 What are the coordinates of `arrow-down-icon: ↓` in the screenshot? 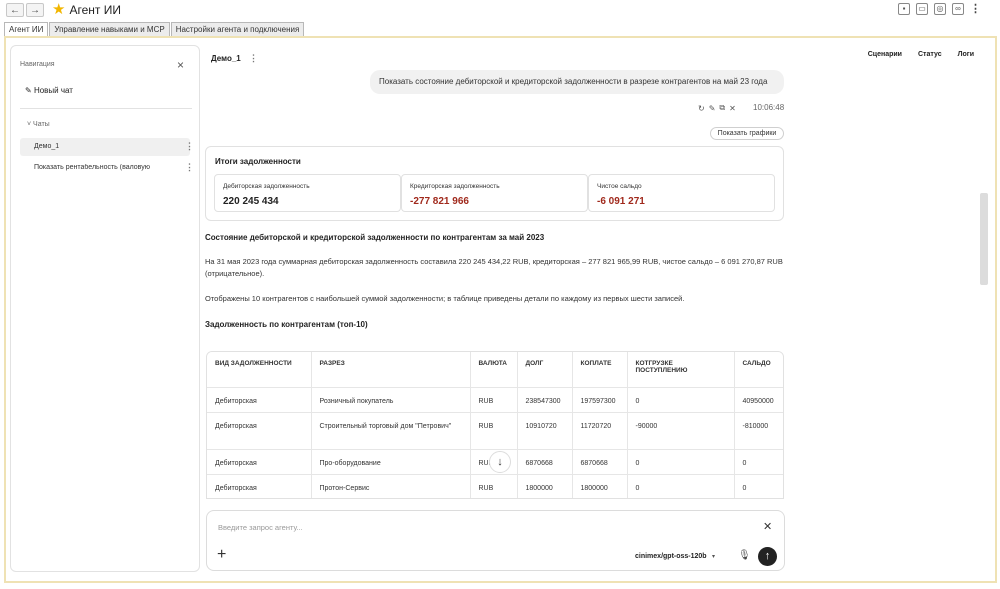 It's located at (500, 462).